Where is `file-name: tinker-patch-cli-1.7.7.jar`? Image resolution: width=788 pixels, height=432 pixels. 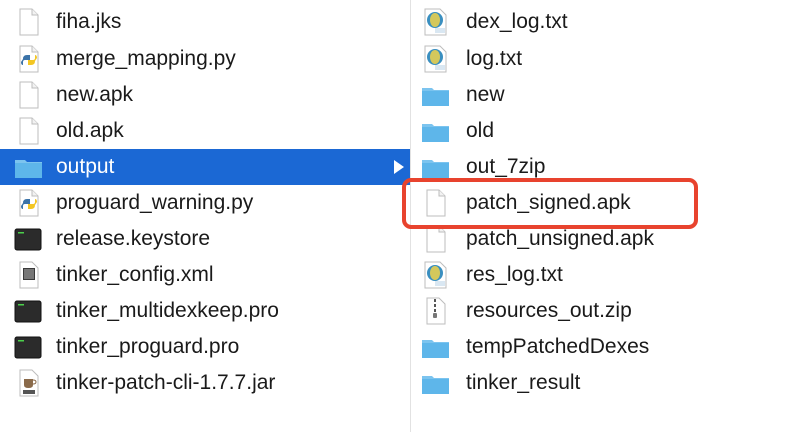 file-name: tinker-patch-cli-1.7.7.jar is located at coordinates (166, 382).